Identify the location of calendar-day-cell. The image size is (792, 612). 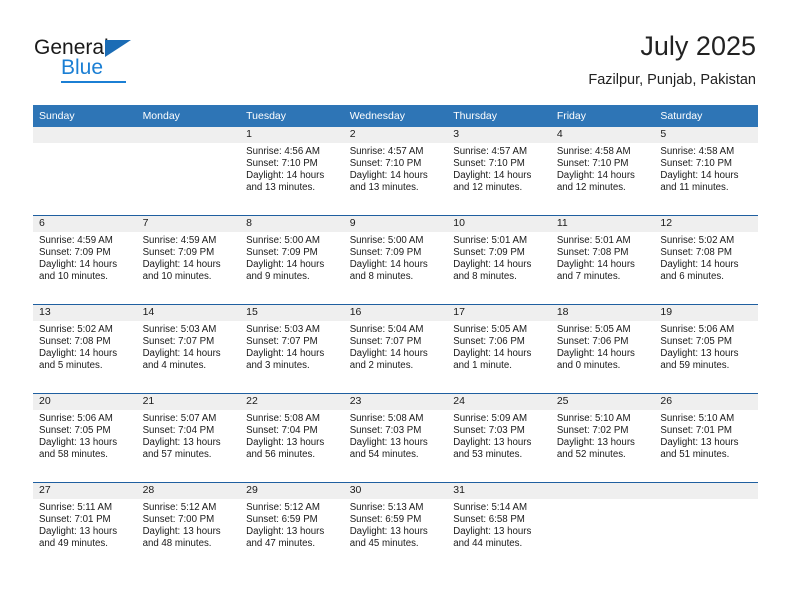
(602, 526).